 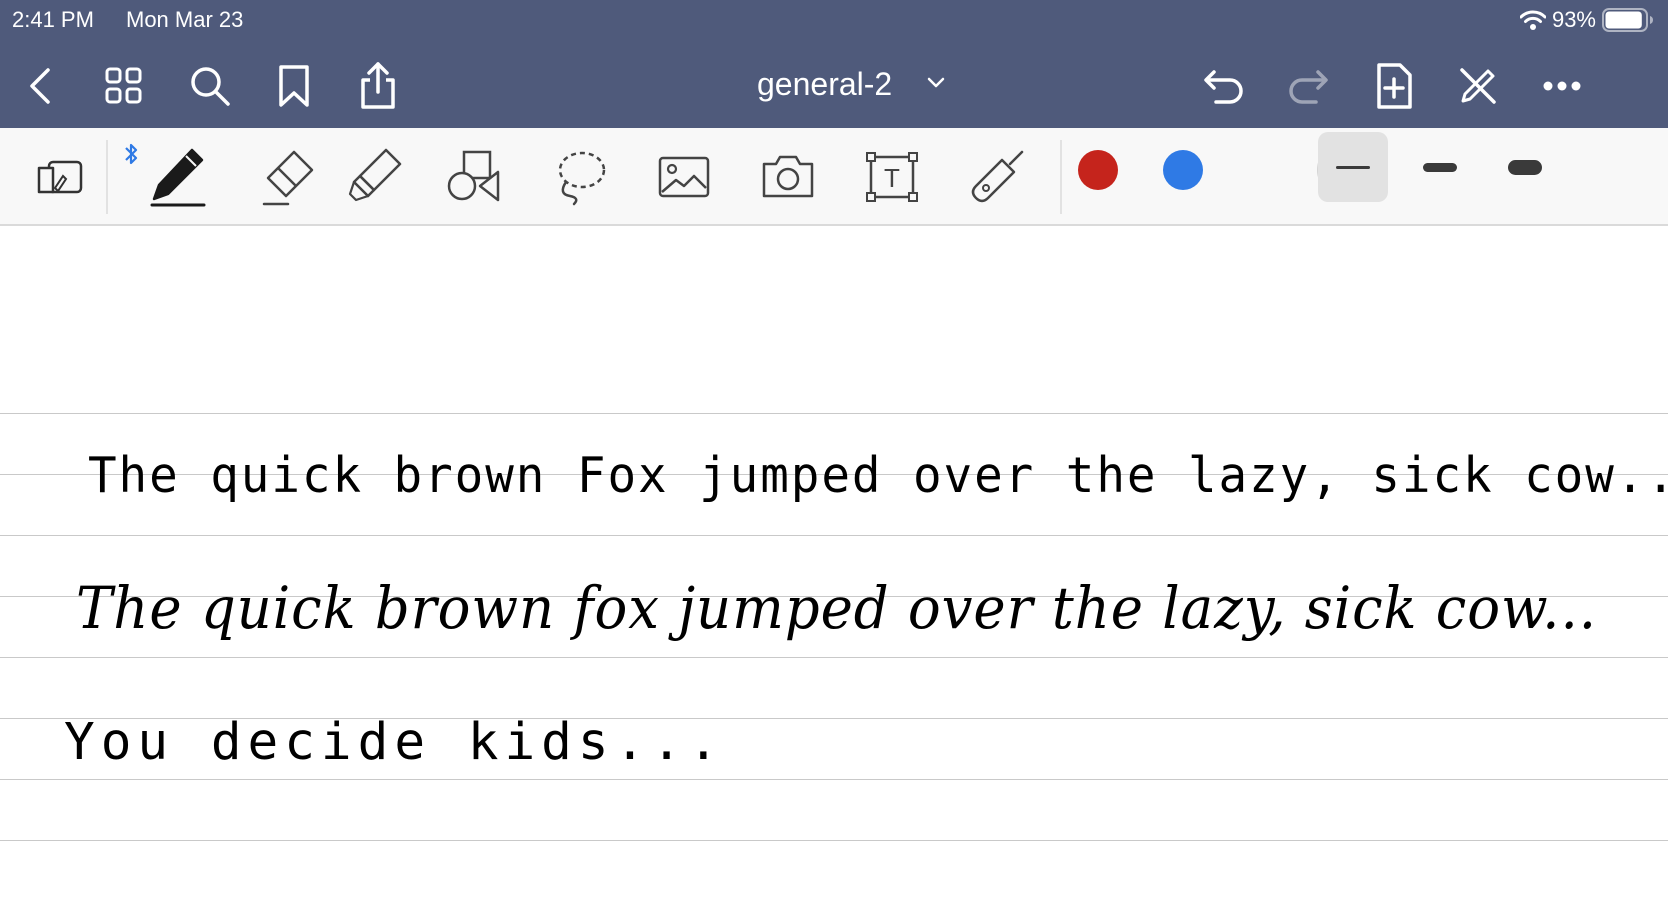 I want to click on share-icon, so click(x=378, y=85).